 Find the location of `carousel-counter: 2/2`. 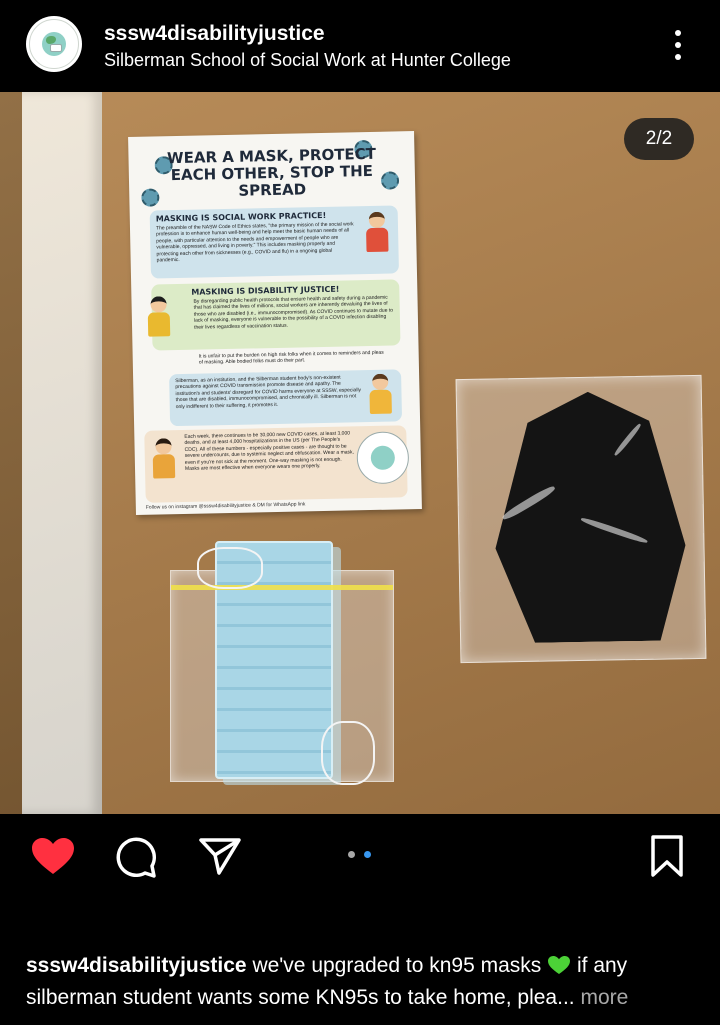

carousel-counter: 2/2 is located at coordinates (659, 139).